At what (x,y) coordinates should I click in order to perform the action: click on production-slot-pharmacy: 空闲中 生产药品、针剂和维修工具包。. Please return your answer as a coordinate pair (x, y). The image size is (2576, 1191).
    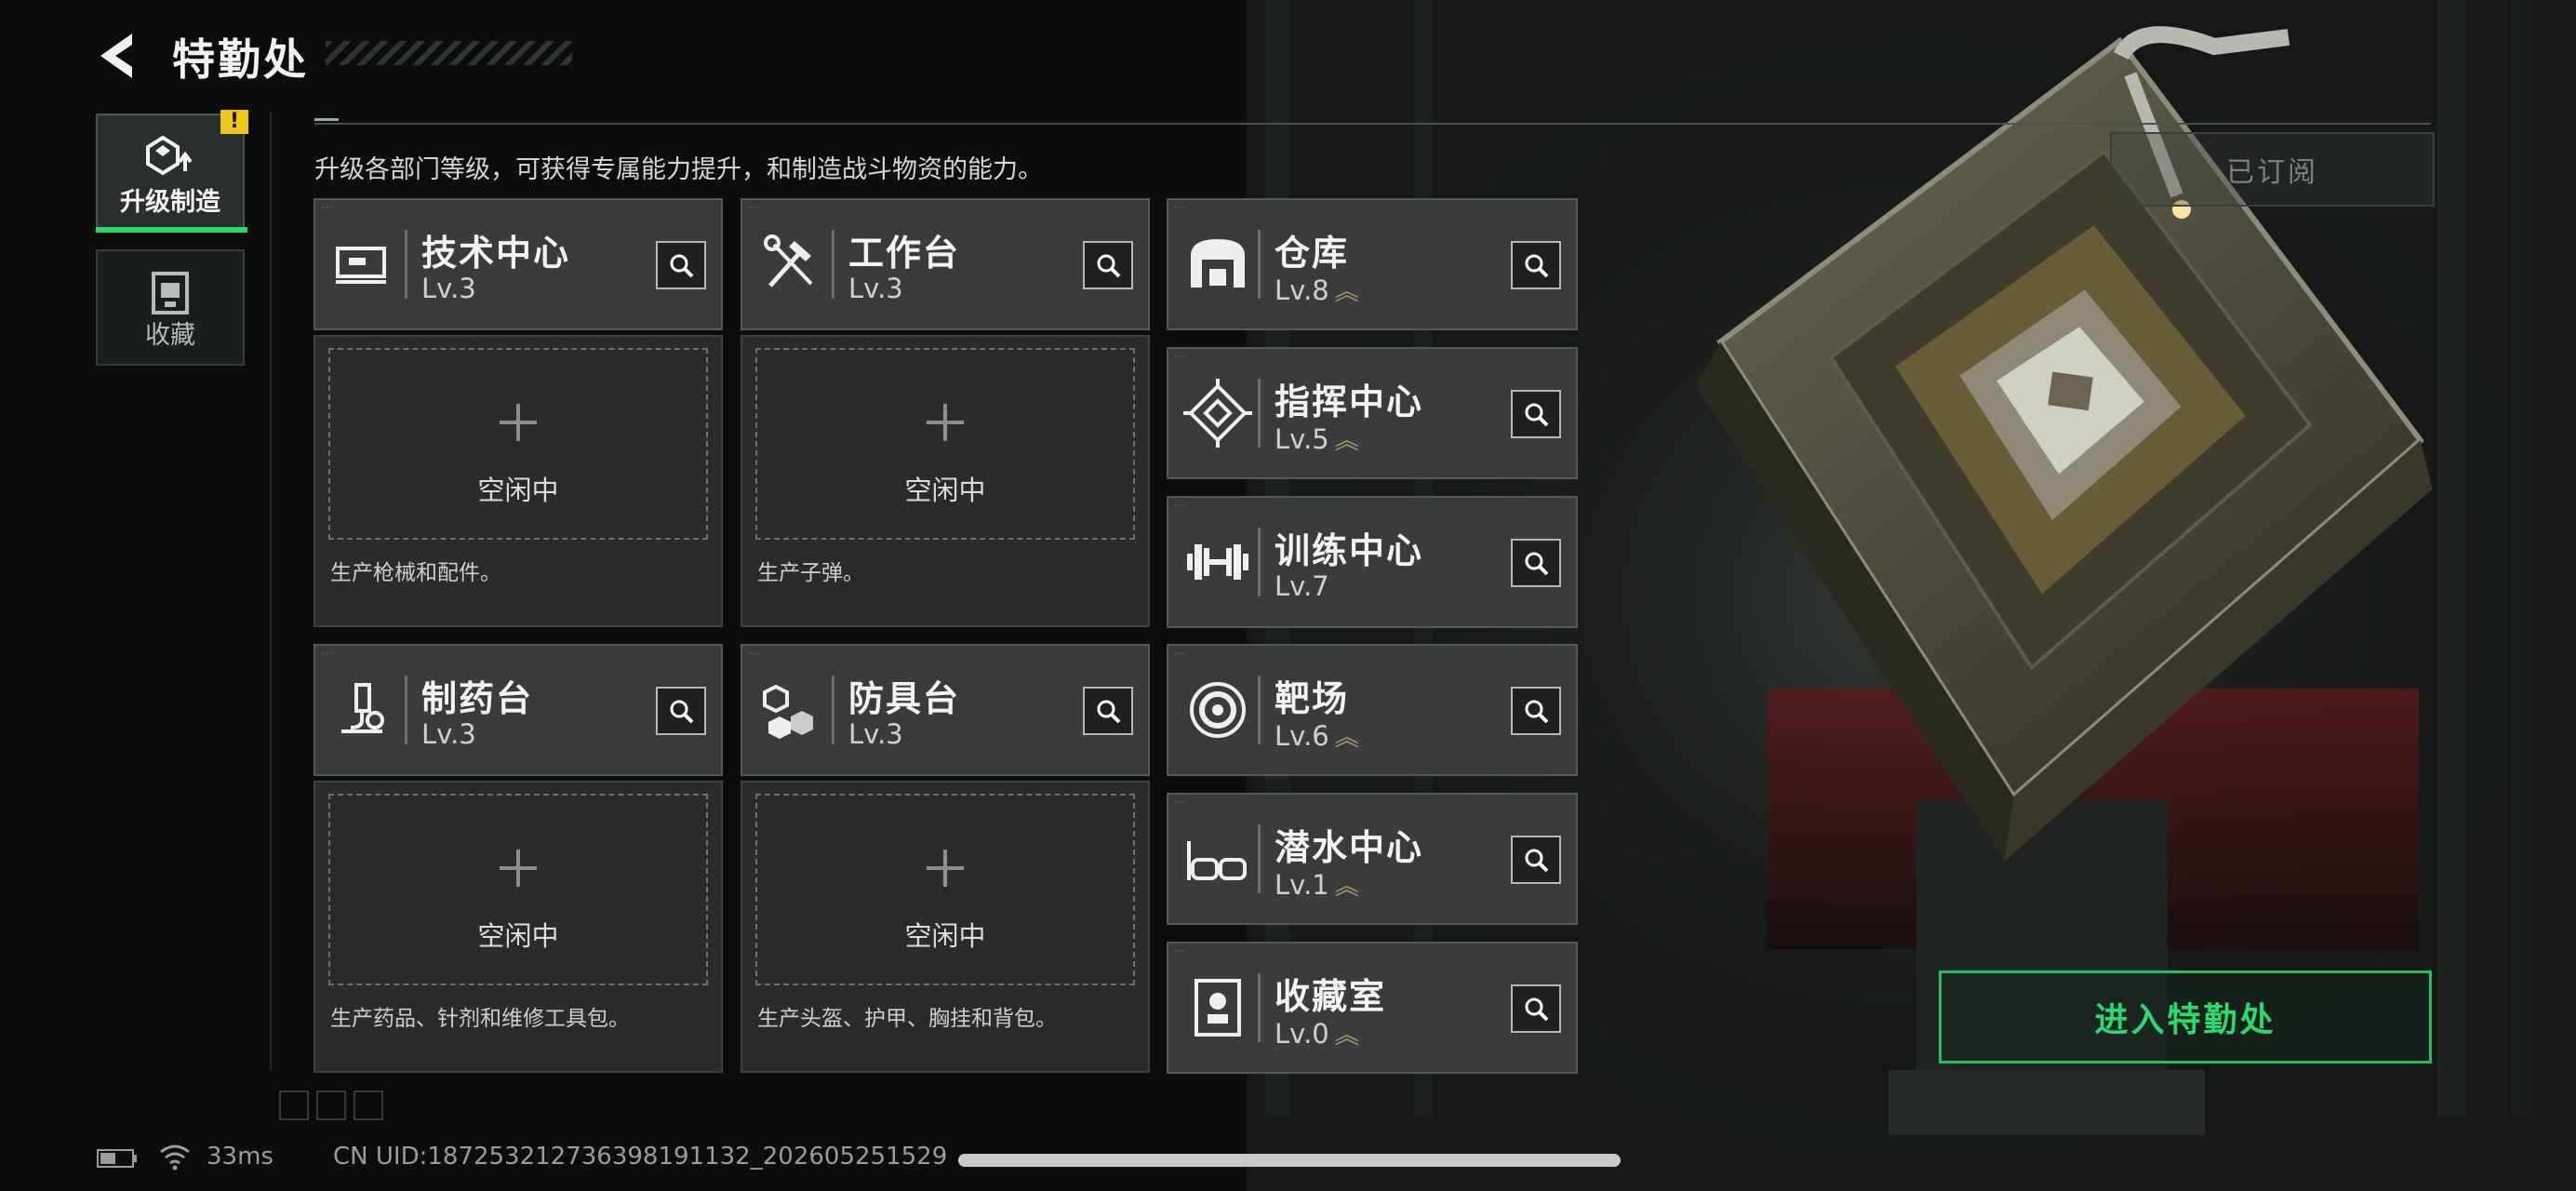
    Looking at the image, I should click on (518, 927).